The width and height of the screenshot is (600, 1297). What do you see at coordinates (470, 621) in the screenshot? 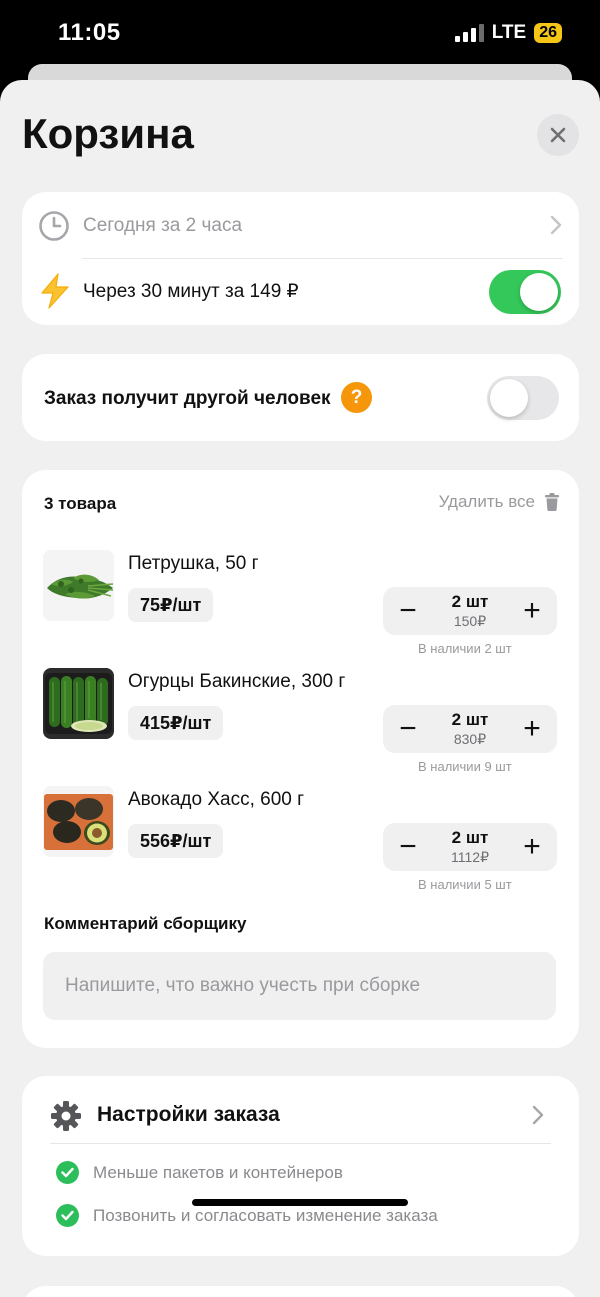
I see `item-sum: 150₽` at bounding box center [470, 621].